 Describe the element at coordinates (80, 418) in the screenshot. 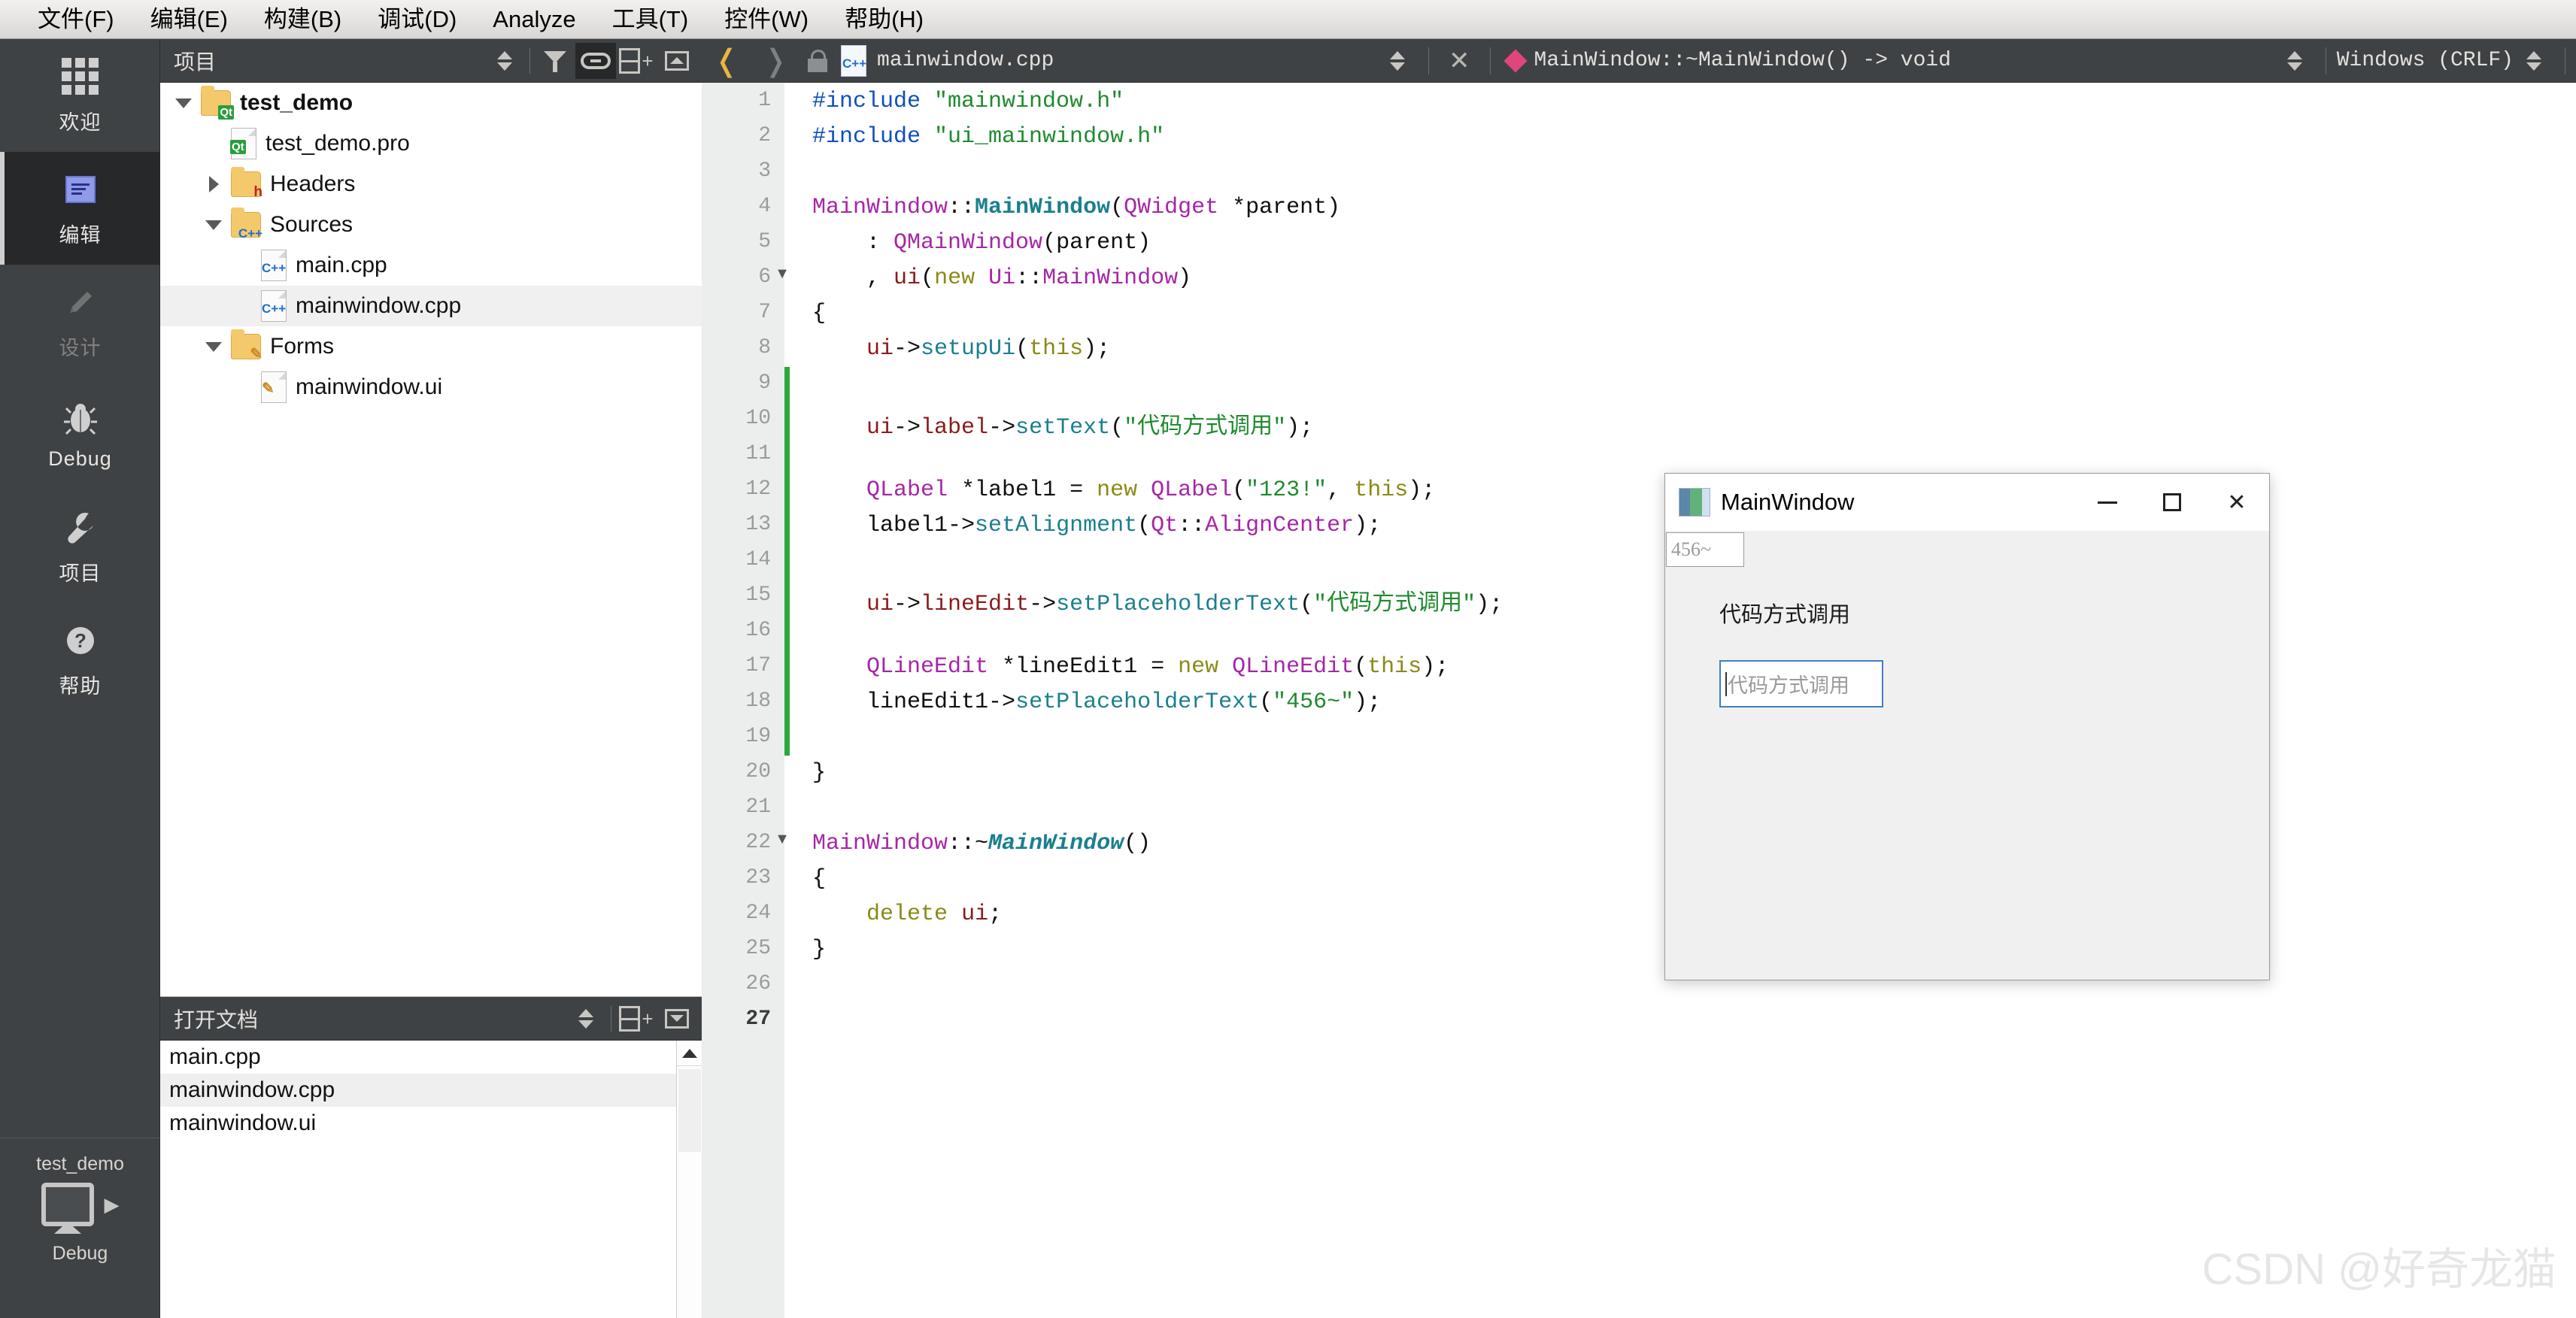

I see `bug-icon` at that location.